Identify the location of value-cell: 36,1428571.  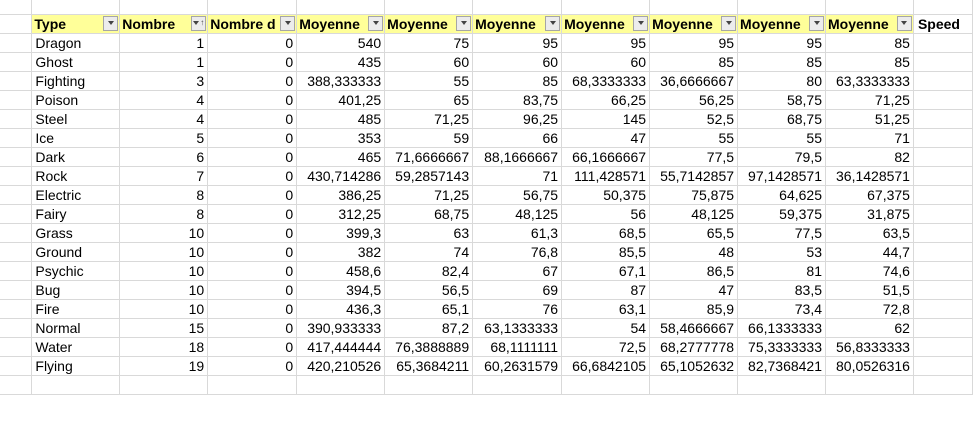
(869, 175).